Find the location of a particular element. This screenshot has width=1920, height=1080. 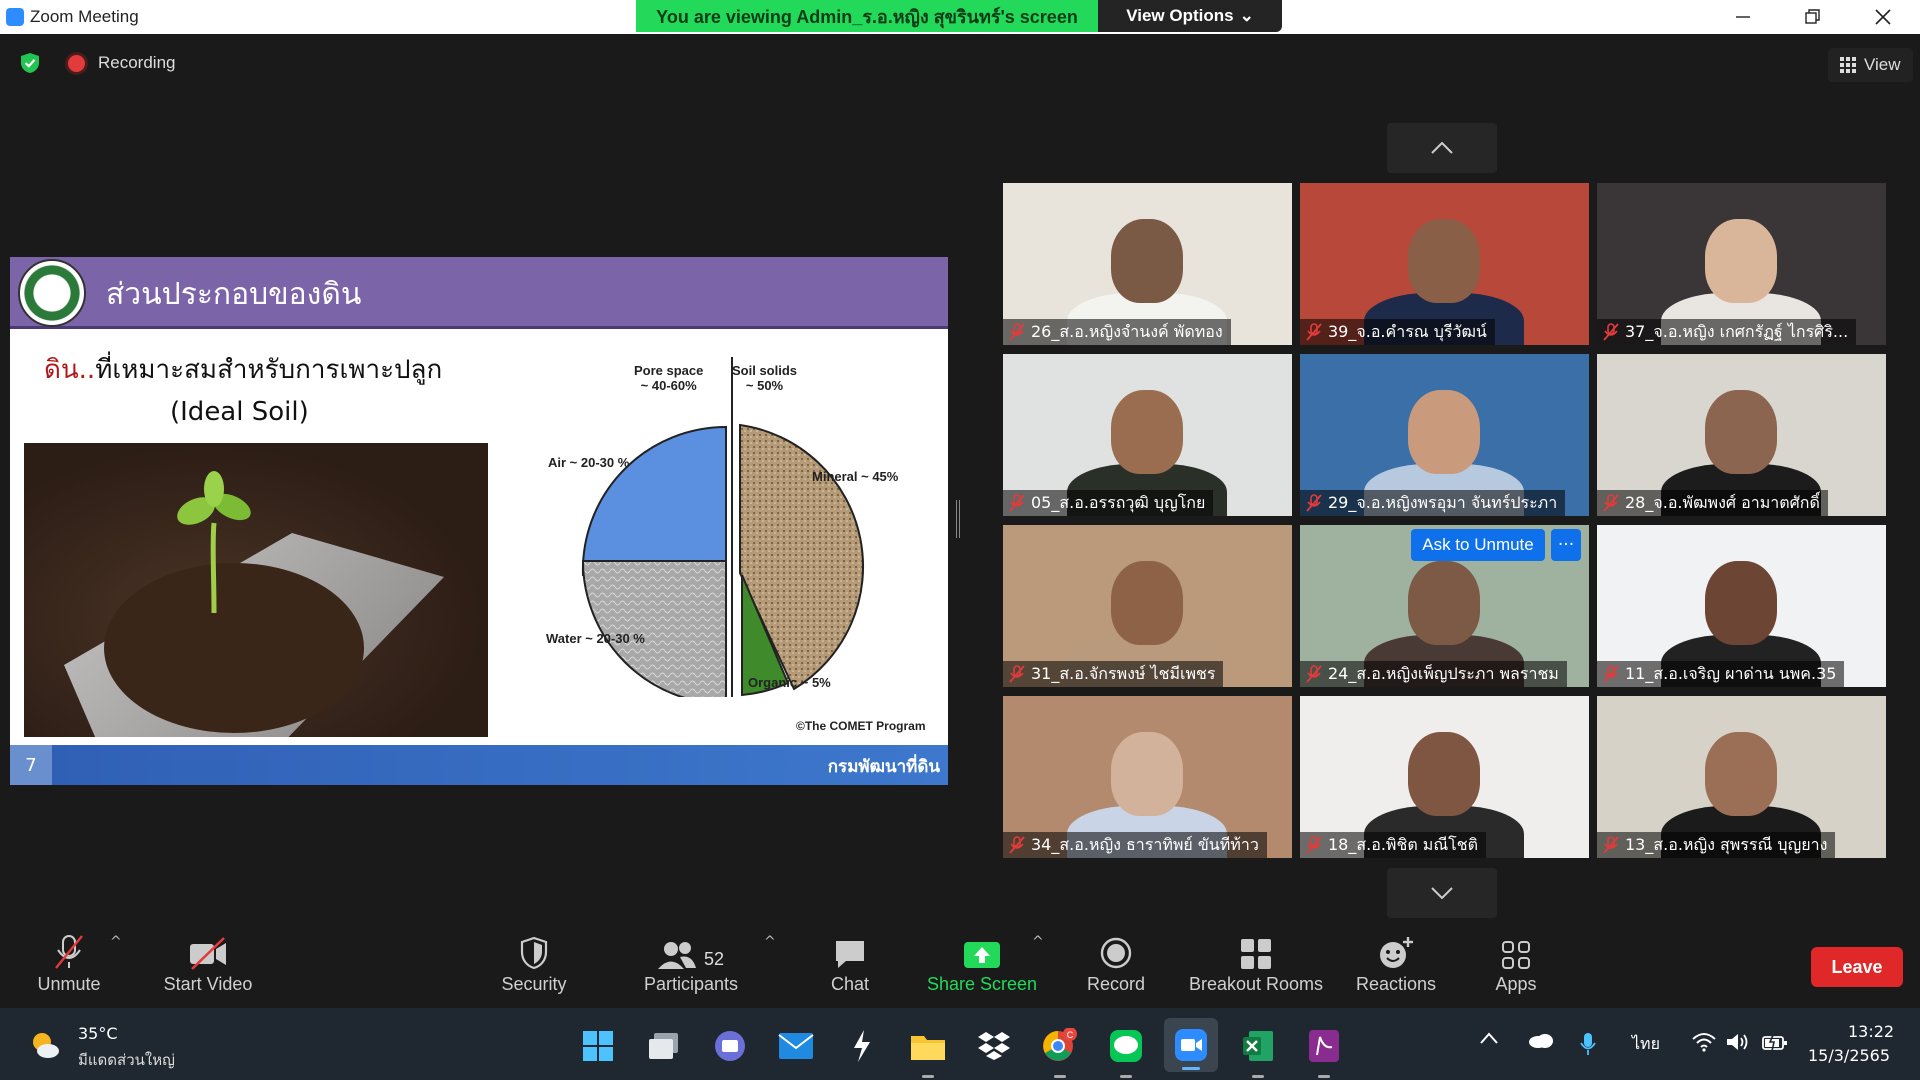

start-video-label: Start Video is located at coordinates (208, 984).